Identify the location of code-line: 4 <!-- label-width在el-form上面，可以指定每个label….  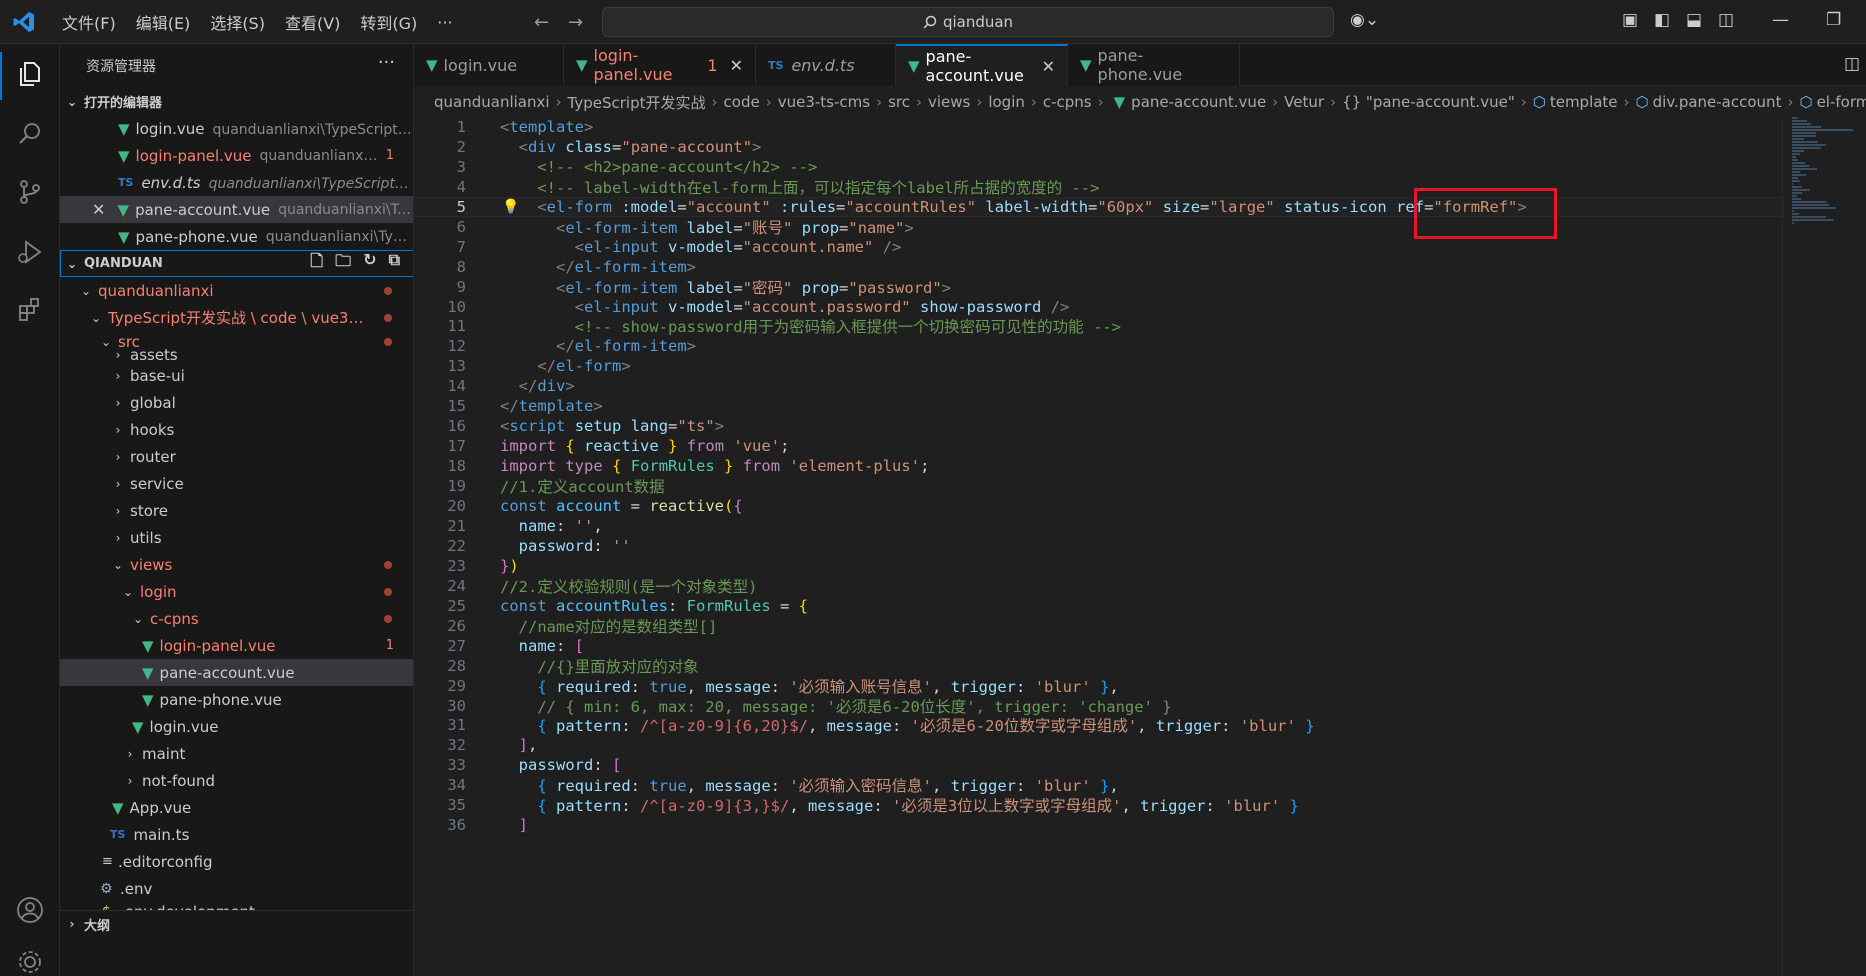
(1099, 187).